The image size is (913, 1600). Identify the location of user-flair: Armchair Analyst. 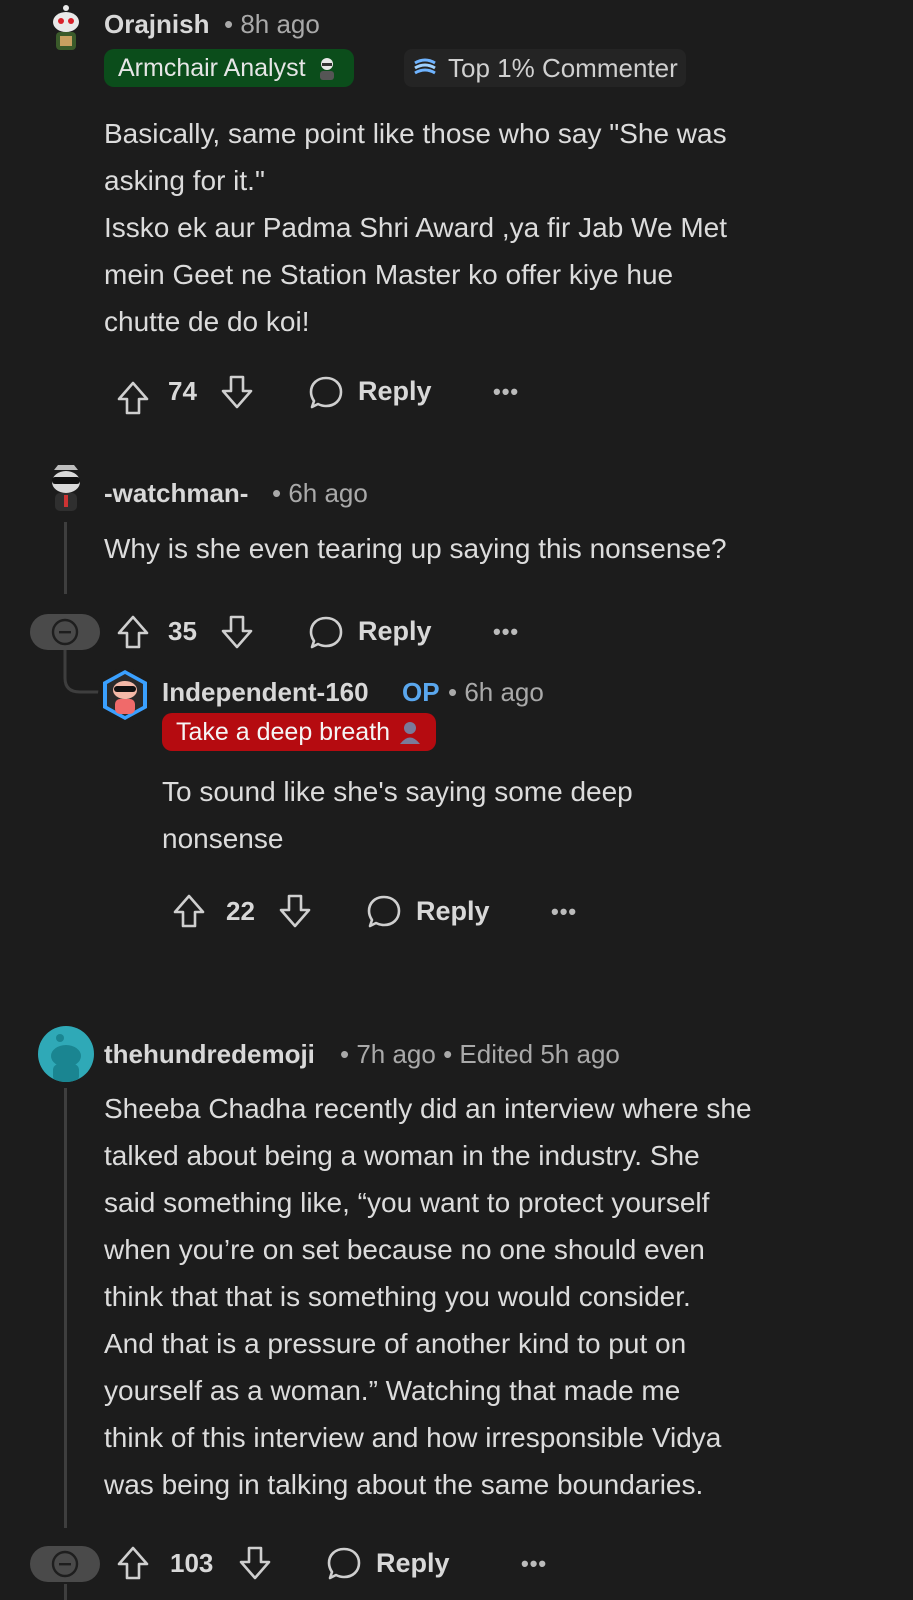
(229, 68).